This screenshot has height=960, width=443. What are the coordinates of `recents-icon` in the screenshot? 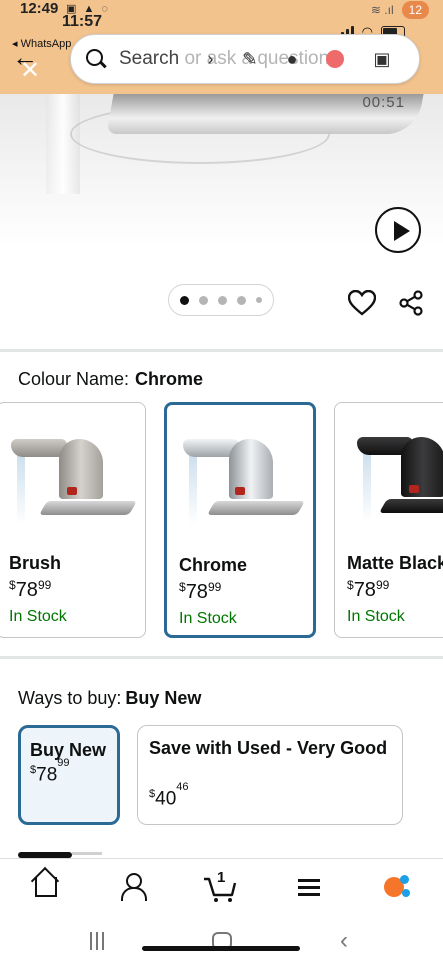 It's located at (99, 941).